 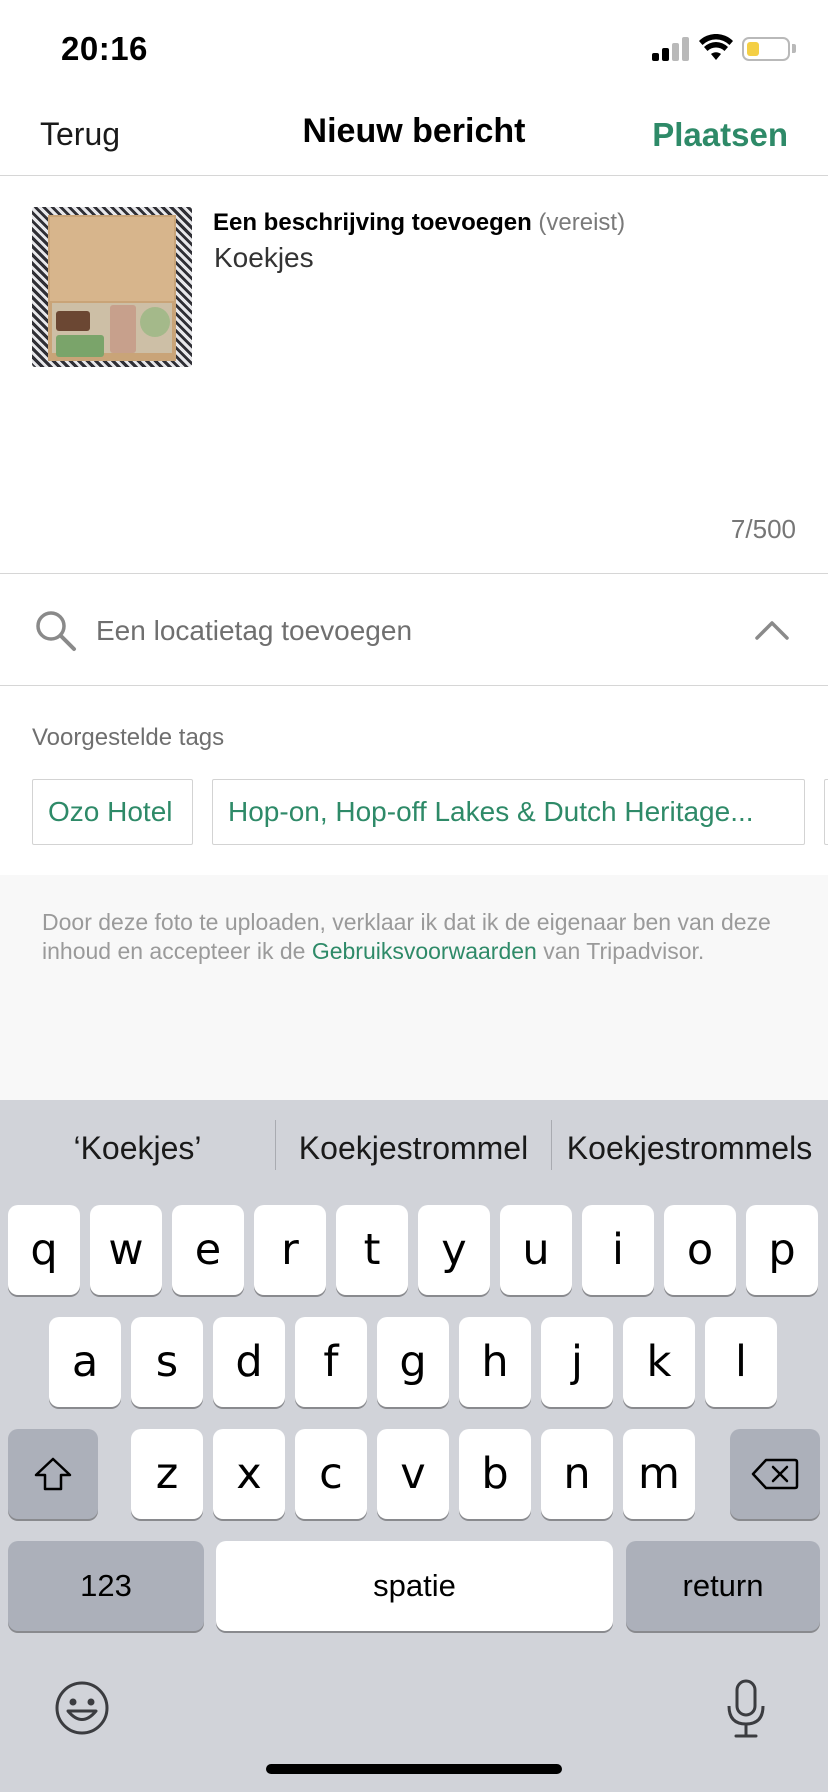 I want to click on key-u: u, so click(x=536, y=1250).